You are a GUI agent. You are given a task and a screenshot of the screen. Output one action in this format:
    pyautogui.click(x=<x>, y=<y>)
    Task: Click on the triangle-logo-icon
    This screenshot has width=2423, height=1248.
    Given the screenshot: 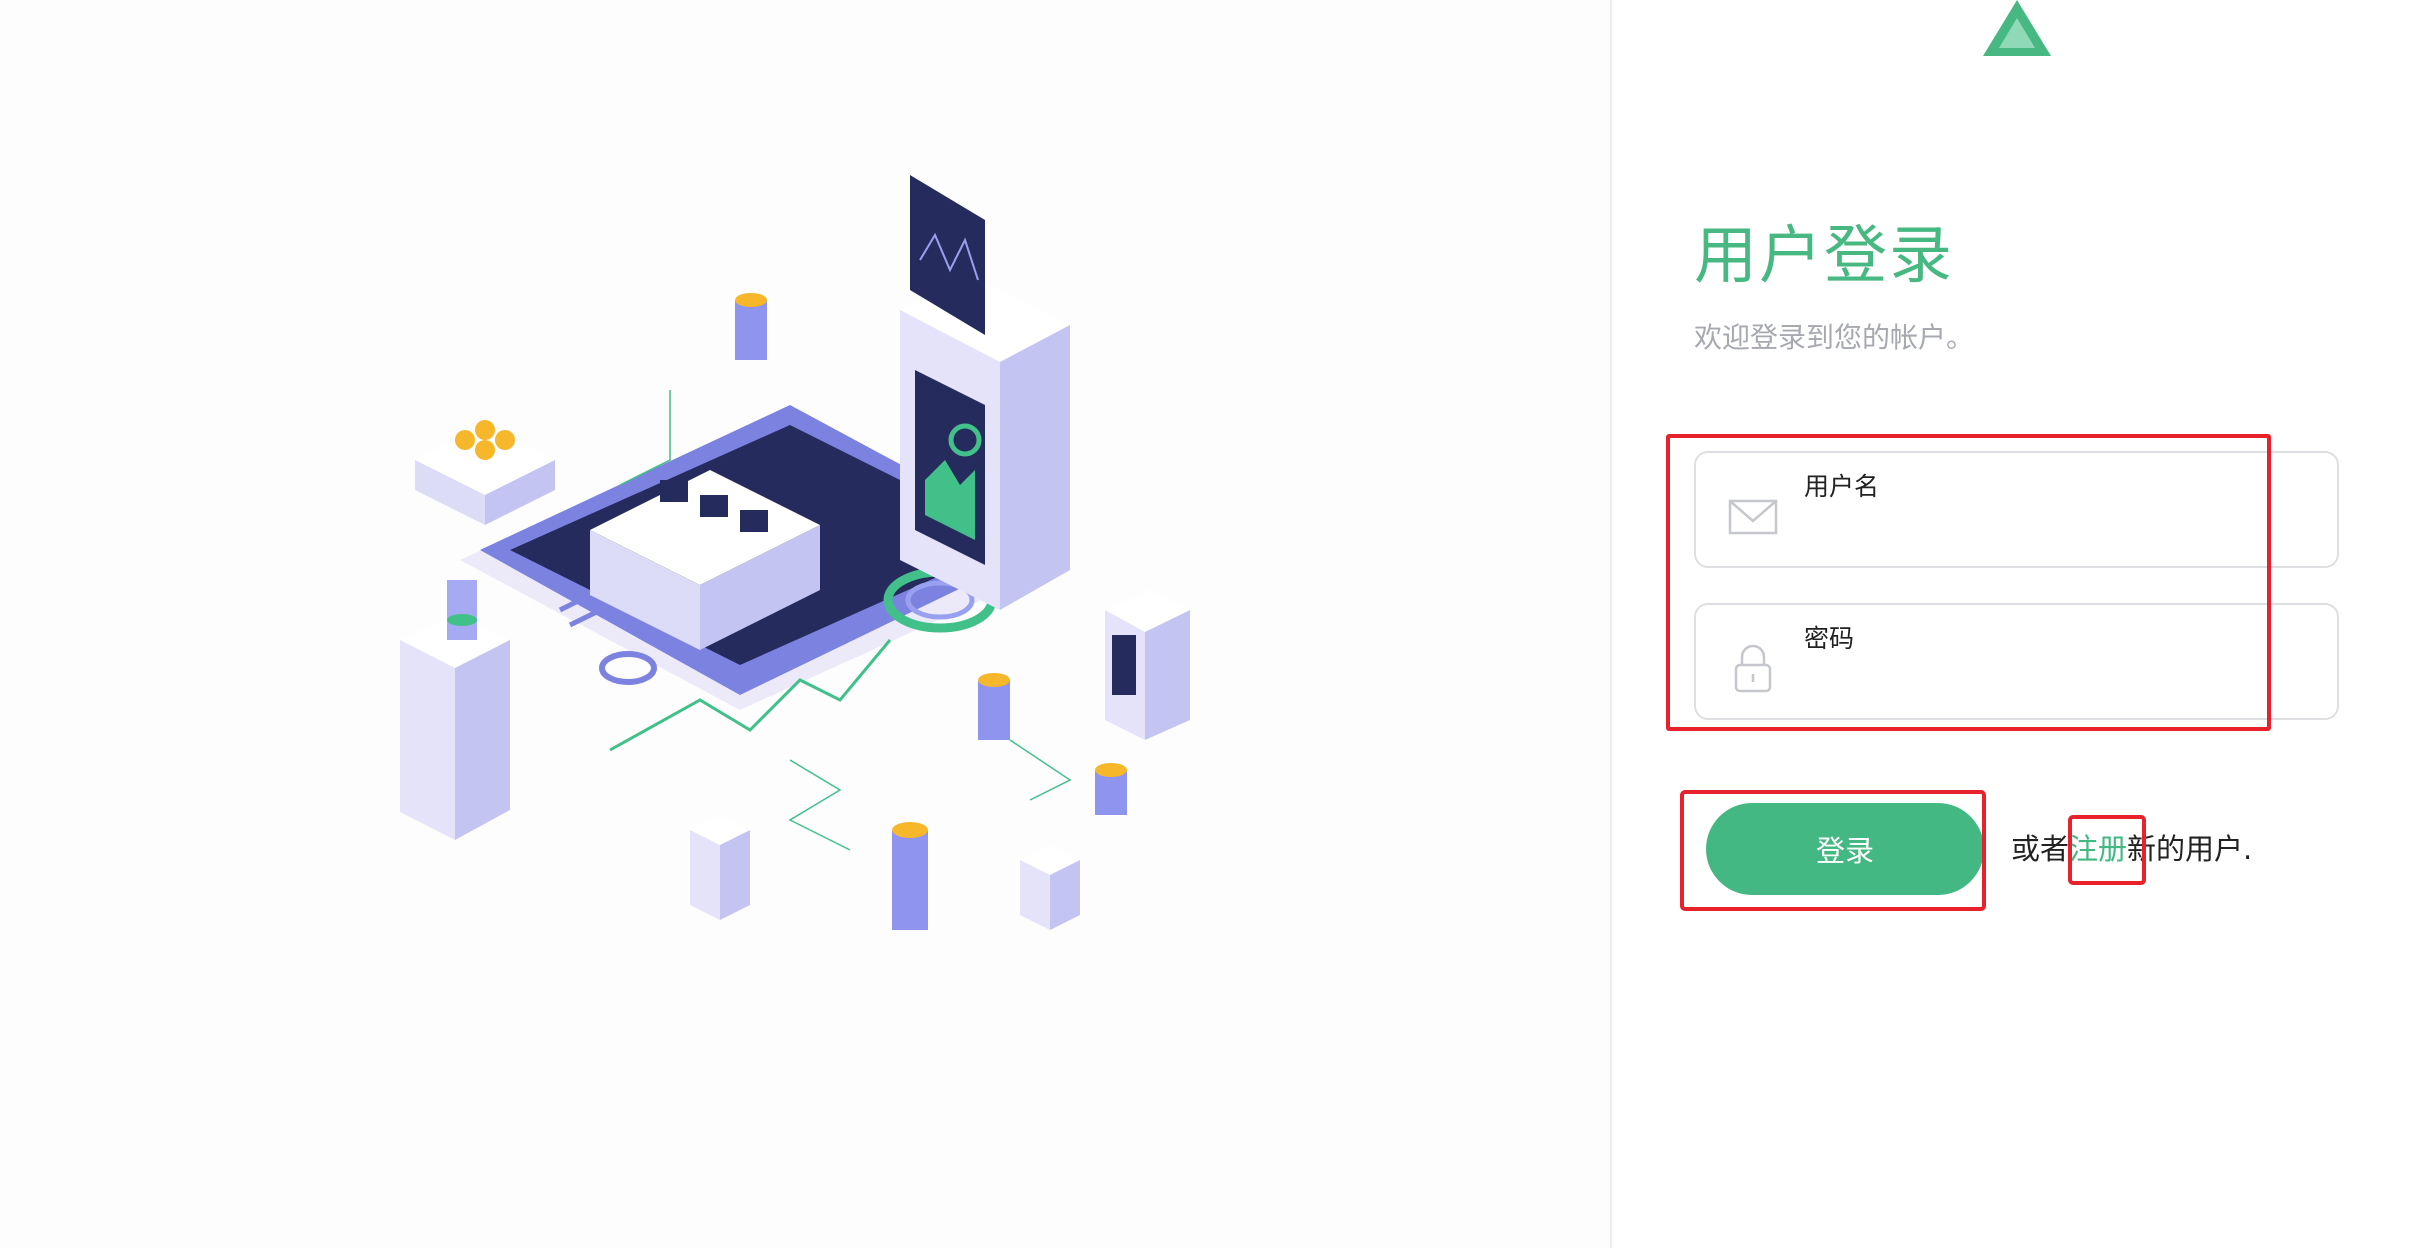 What is the action you would take?
    pyautogui.click(x=2017, y=28)
    